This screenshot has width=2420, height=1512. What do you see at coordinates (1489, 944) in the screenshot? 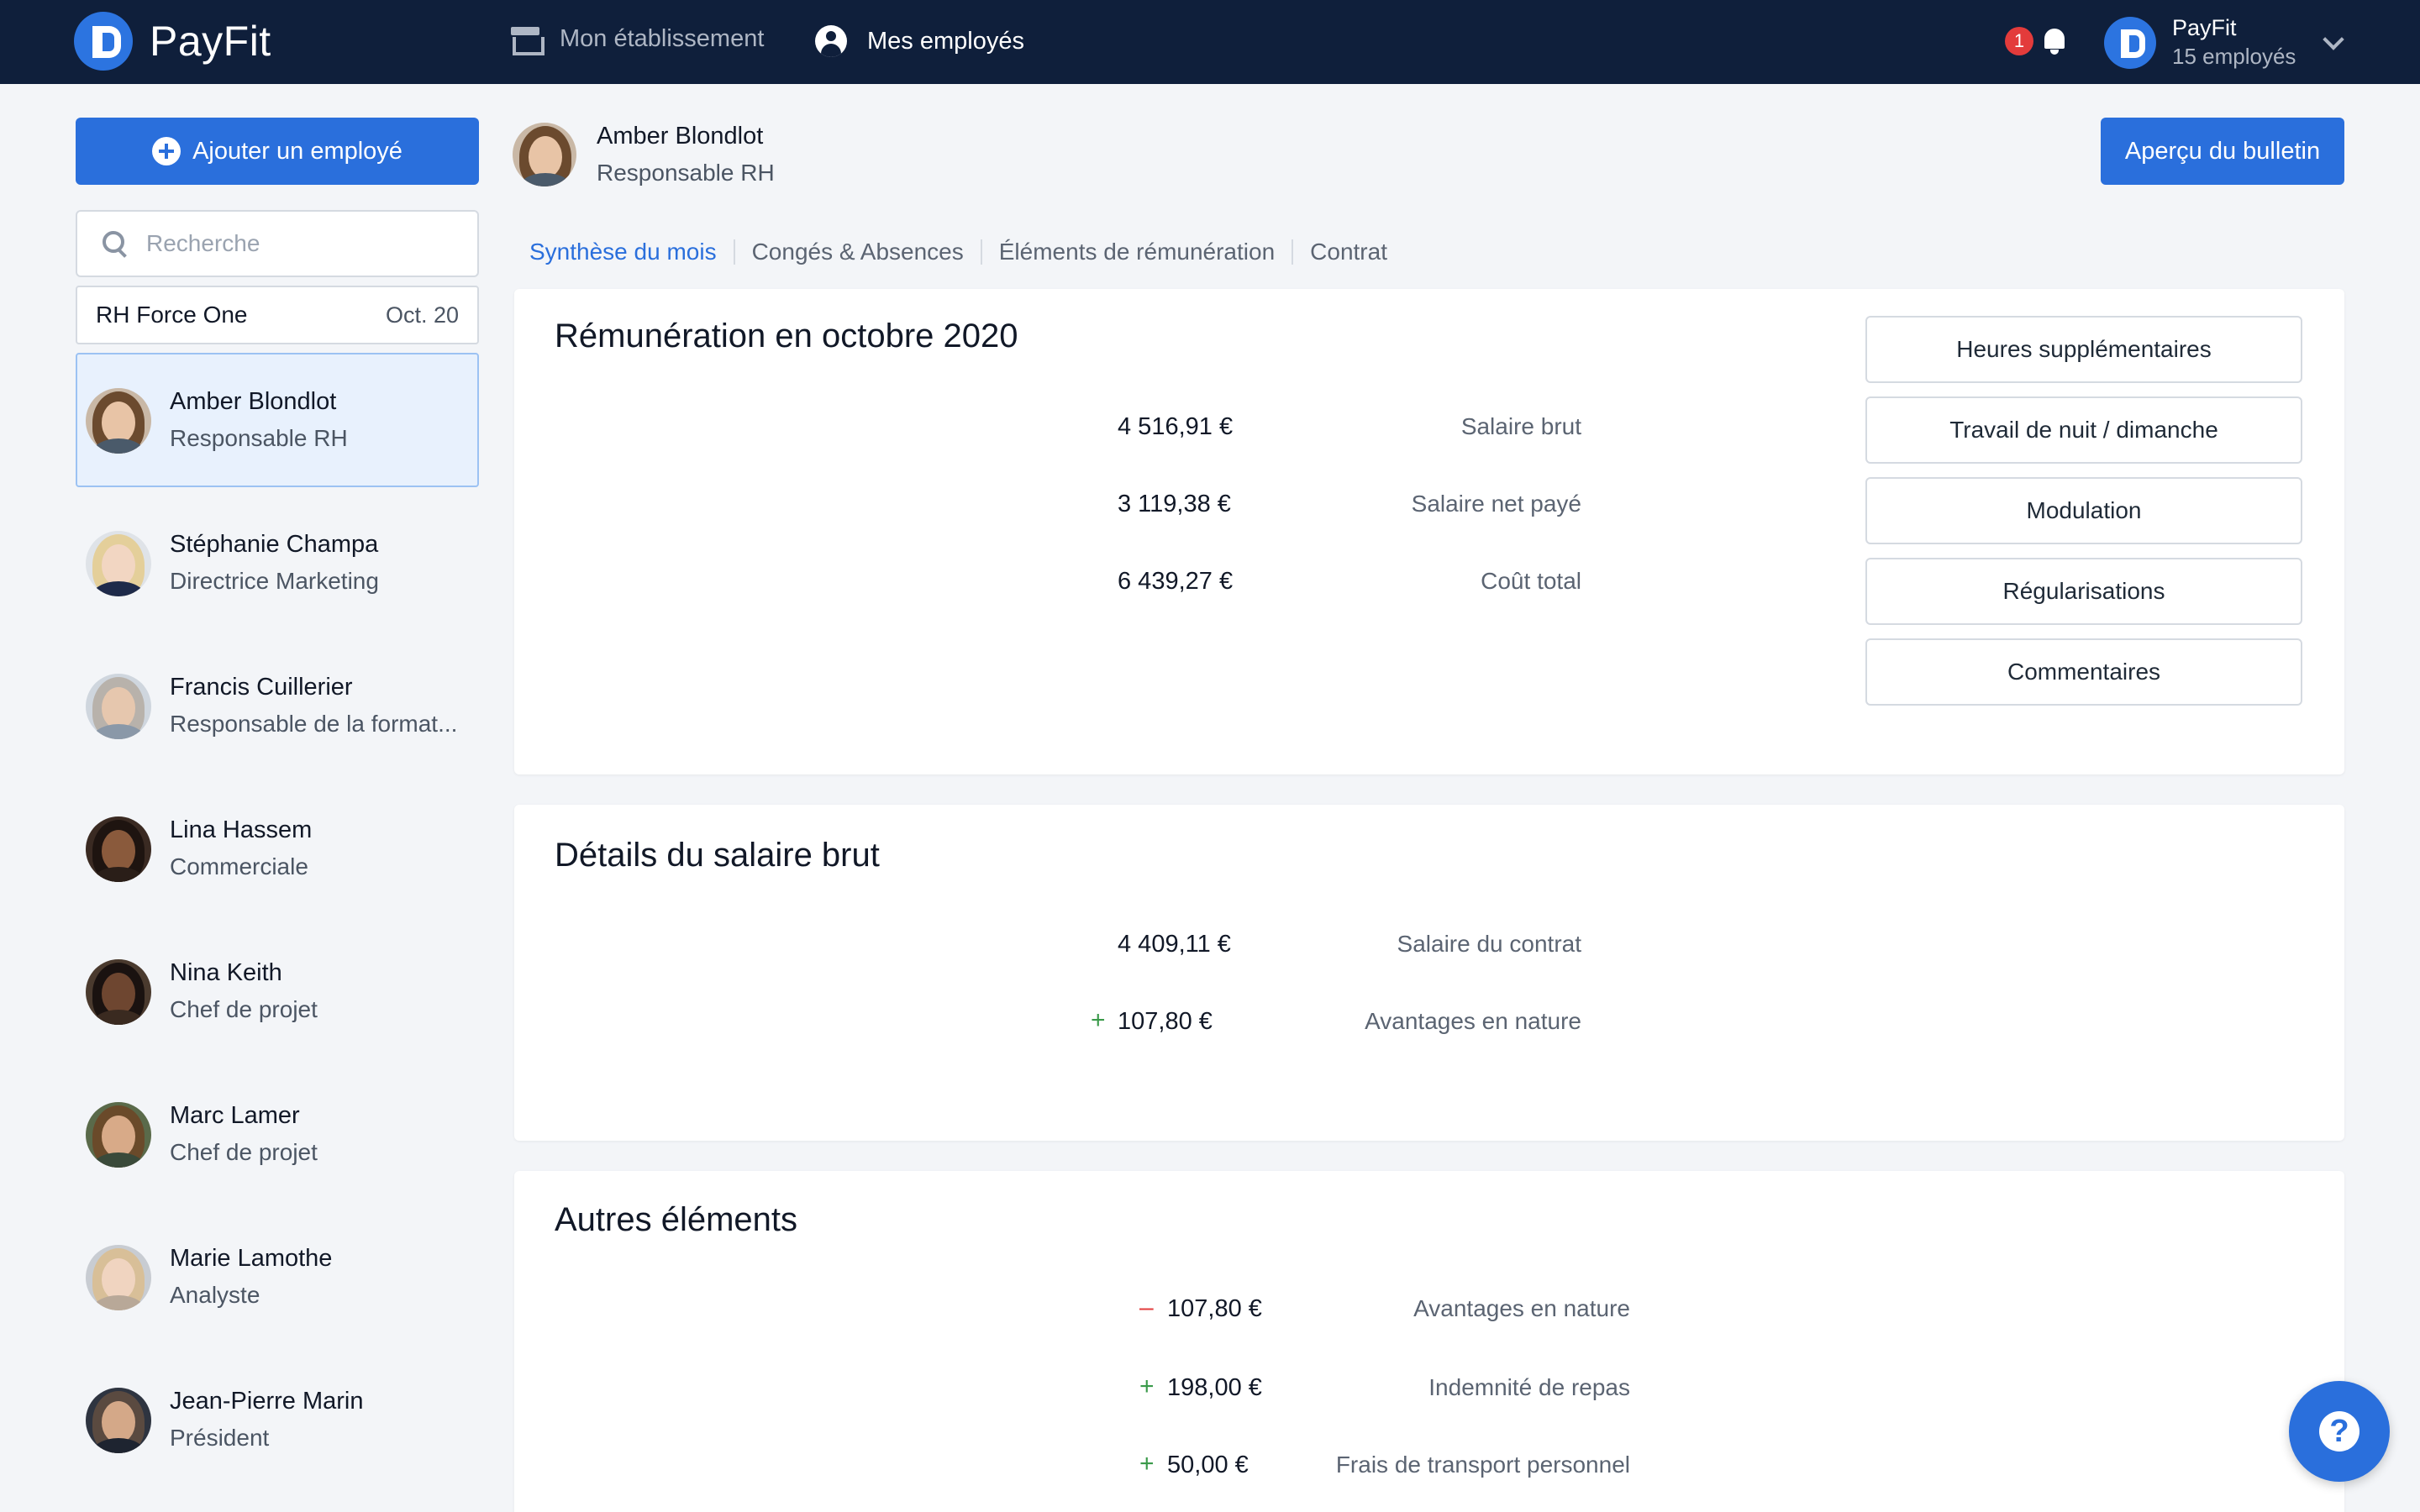
I see `row-label: Salaire du contrat` at bounding box center [1489, 944].